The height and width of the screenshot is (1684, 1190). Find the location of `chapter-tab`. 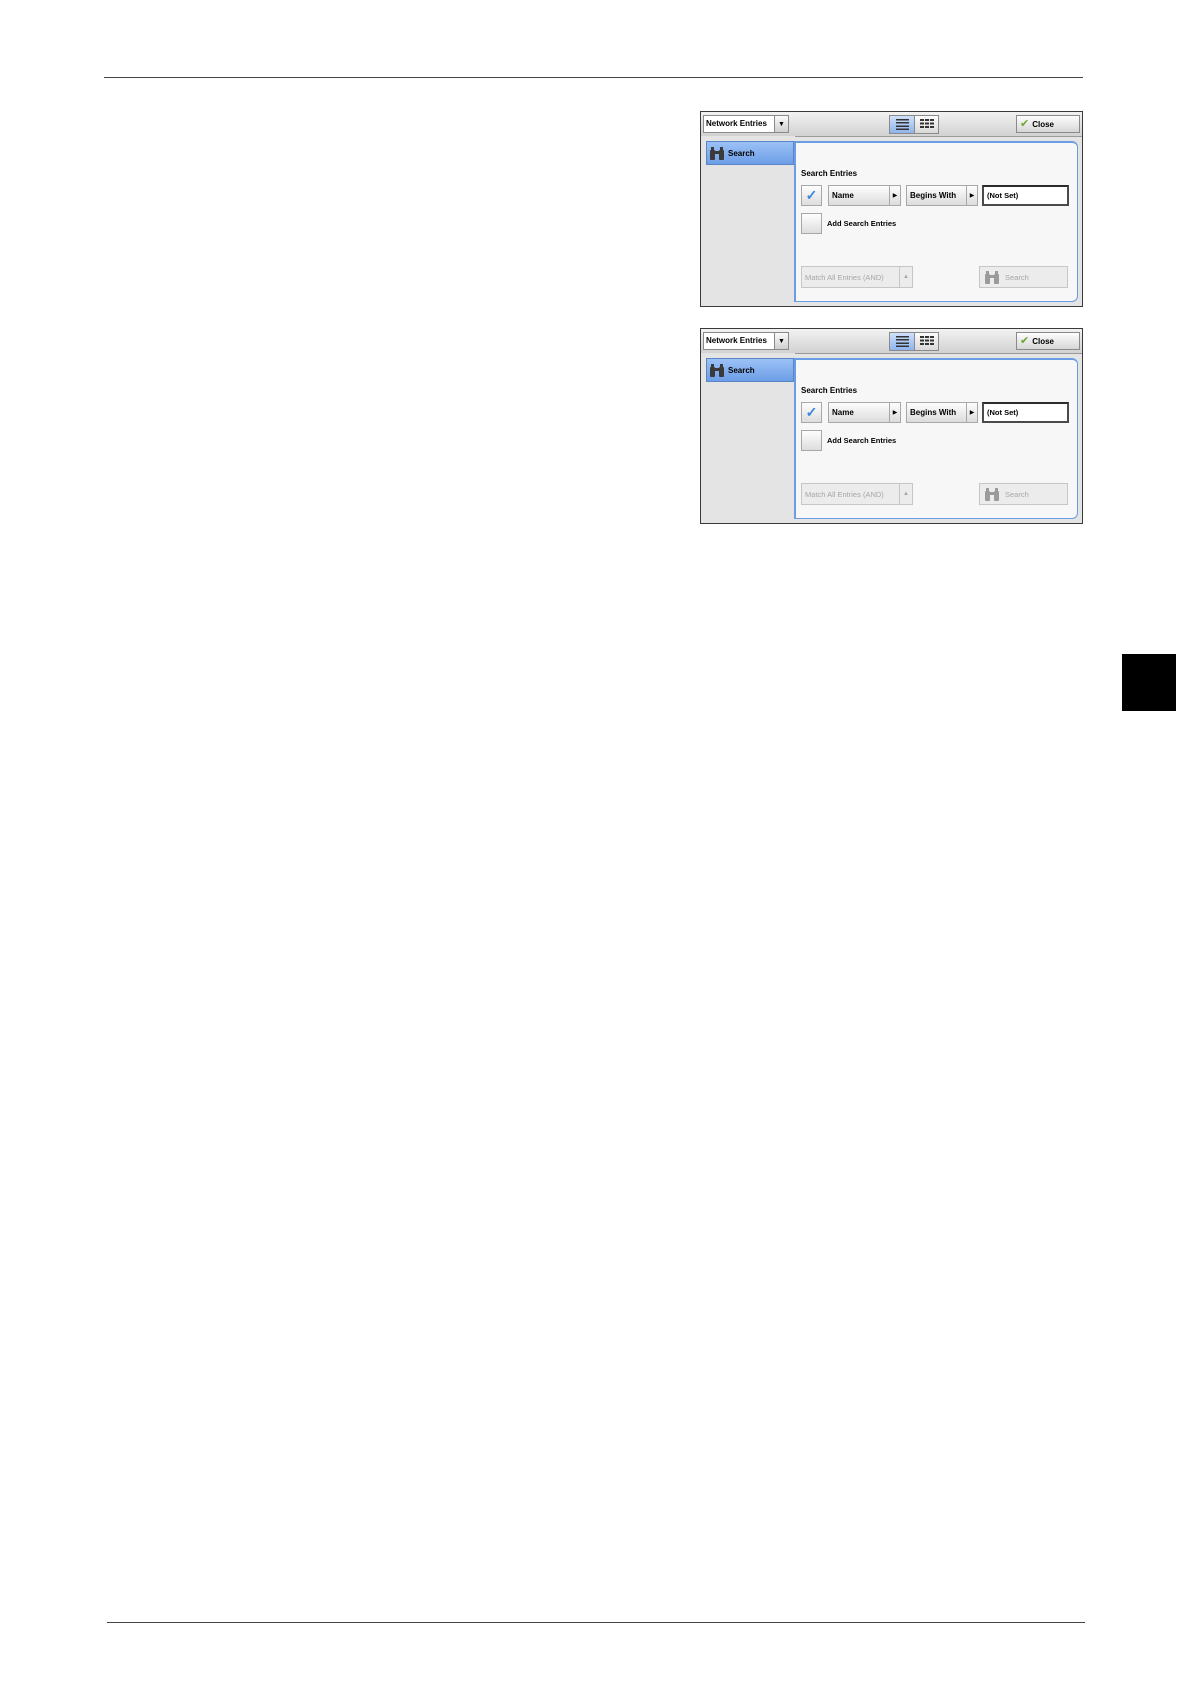

chapter-tab is located at coordinates (1149, 682).